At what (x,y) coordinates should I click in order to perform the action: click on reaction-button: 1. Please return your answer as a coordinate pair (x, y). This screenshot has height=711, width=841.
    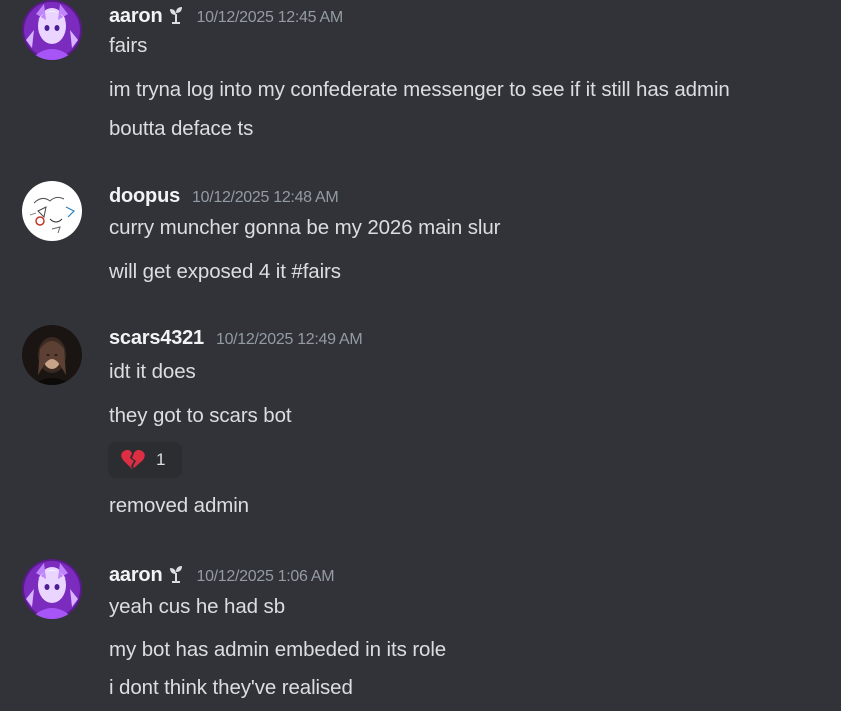
    Looking at the image, I should click on (145, 460).